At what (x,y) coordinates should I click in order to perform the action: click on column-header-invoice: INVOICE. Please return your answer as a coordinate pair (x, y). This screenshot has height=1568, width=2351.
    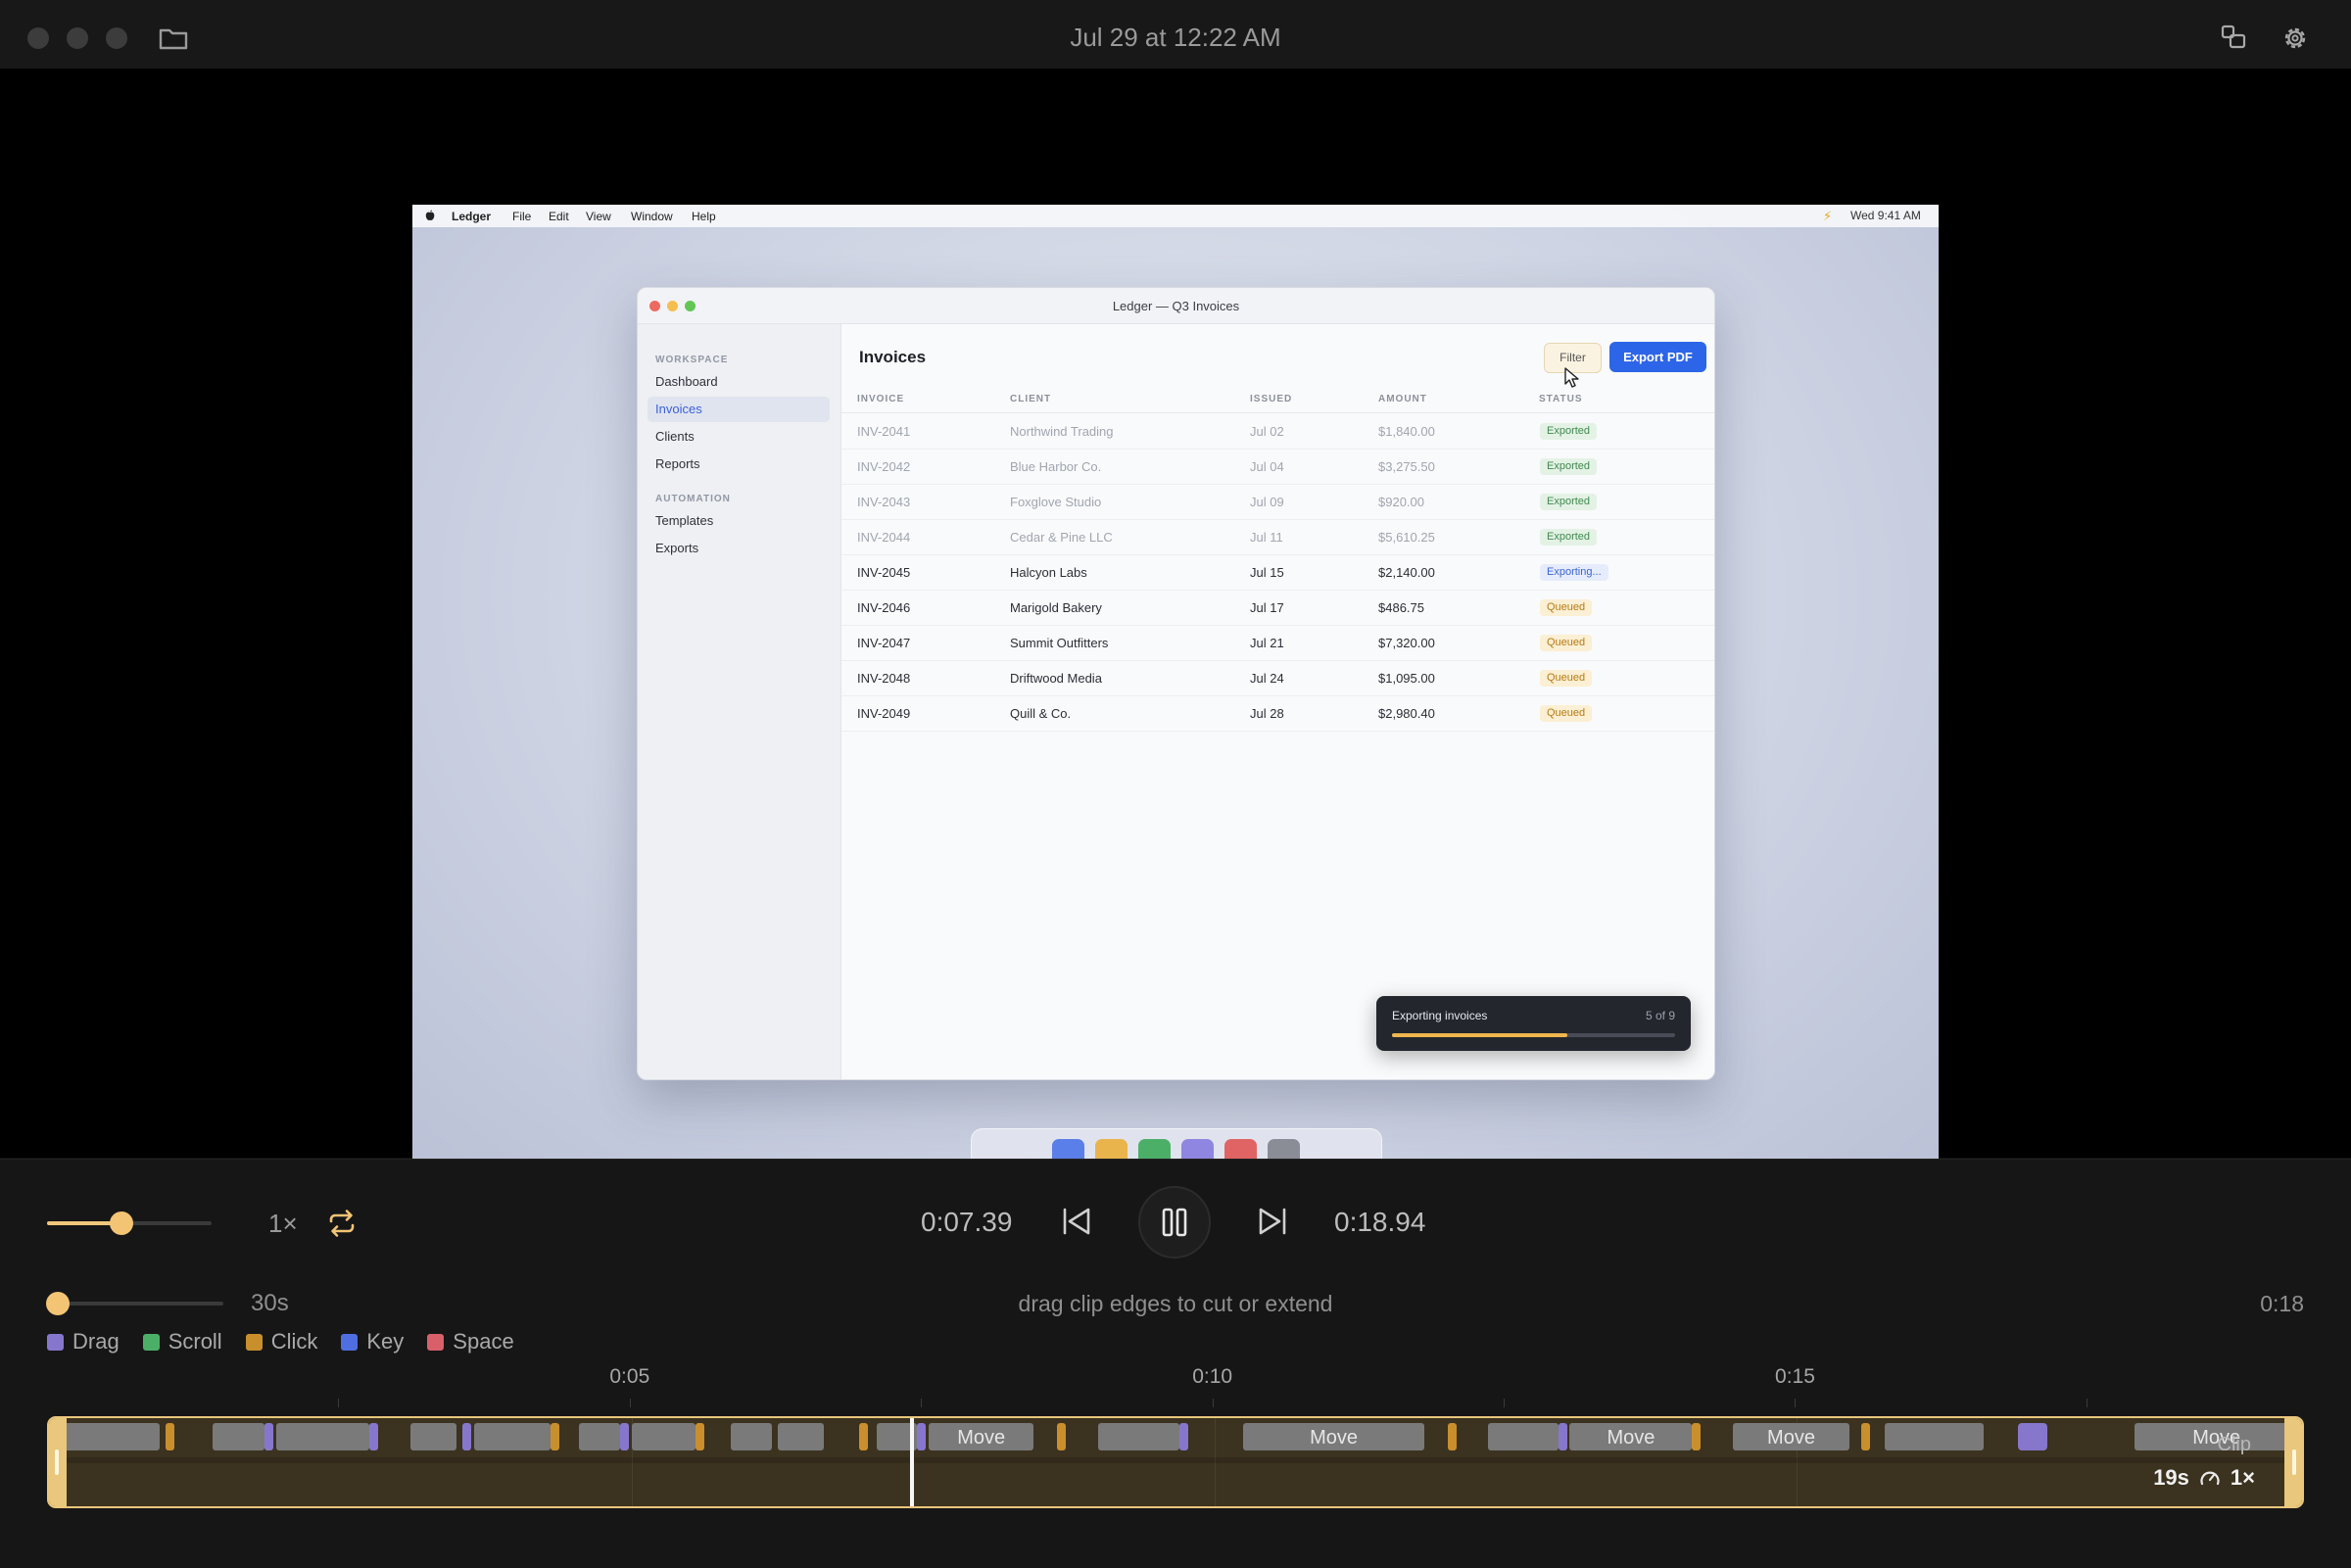
    Looking at the image, I should click on (881, 399).